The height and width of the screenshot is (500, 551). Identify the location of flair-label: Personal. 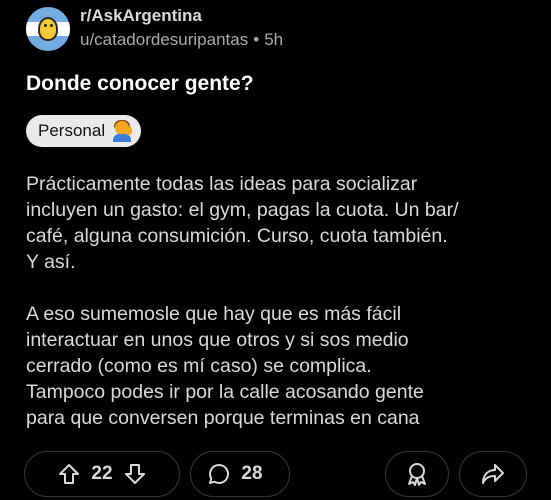
(72, 130).